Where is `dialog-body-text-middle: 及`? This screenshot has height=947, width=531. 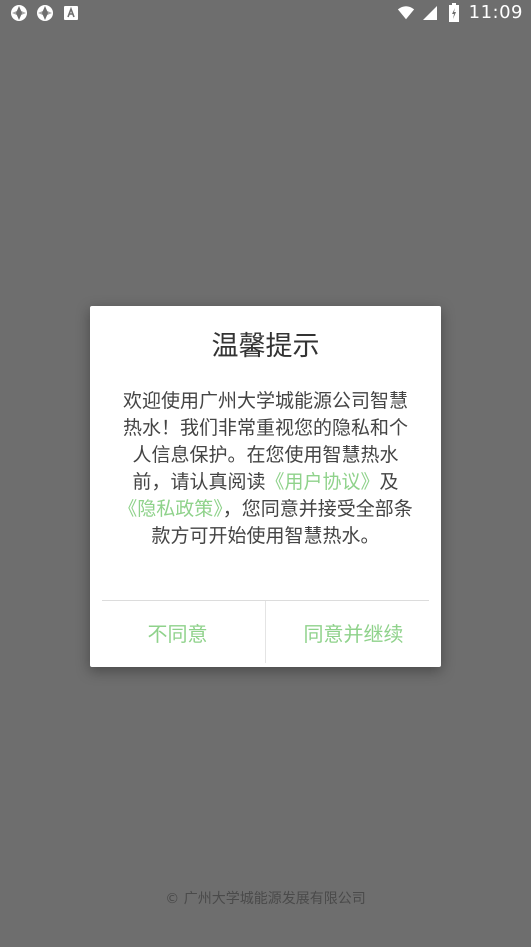
dialog-body-text-middle: 及 is located at coordinates (389, 482).